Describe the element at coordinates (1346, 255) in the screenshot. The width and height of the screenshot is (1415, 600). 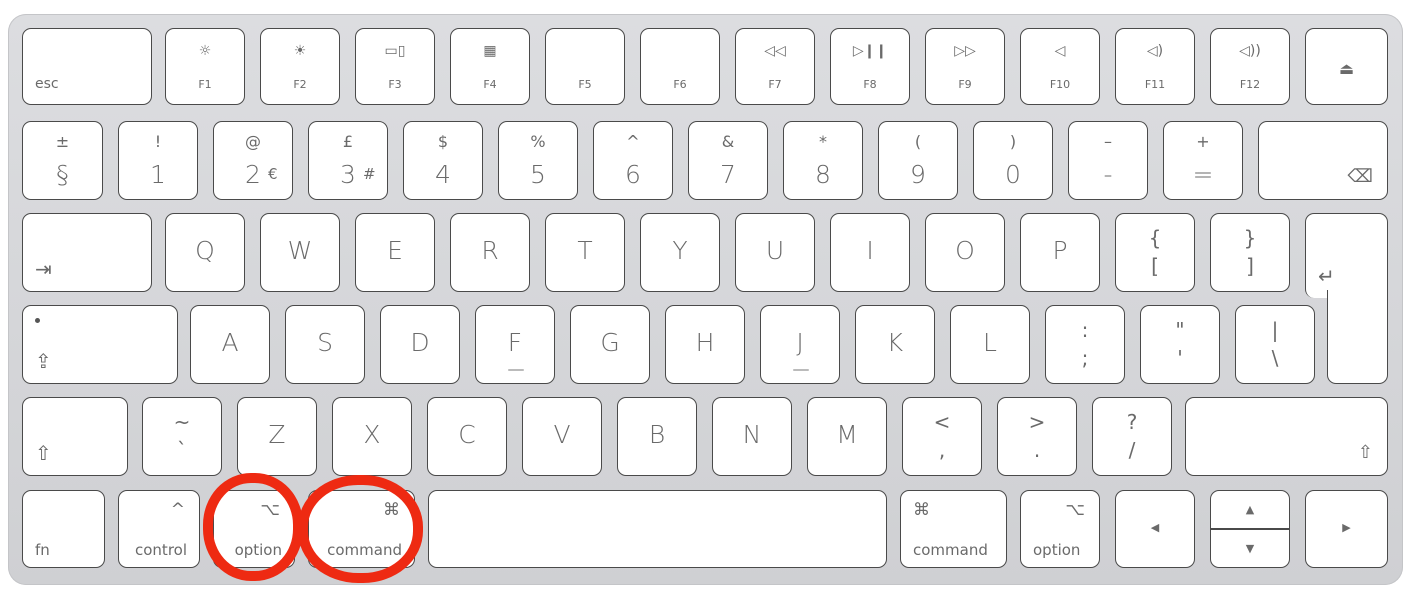
I see `key-return: ↵` at that location.